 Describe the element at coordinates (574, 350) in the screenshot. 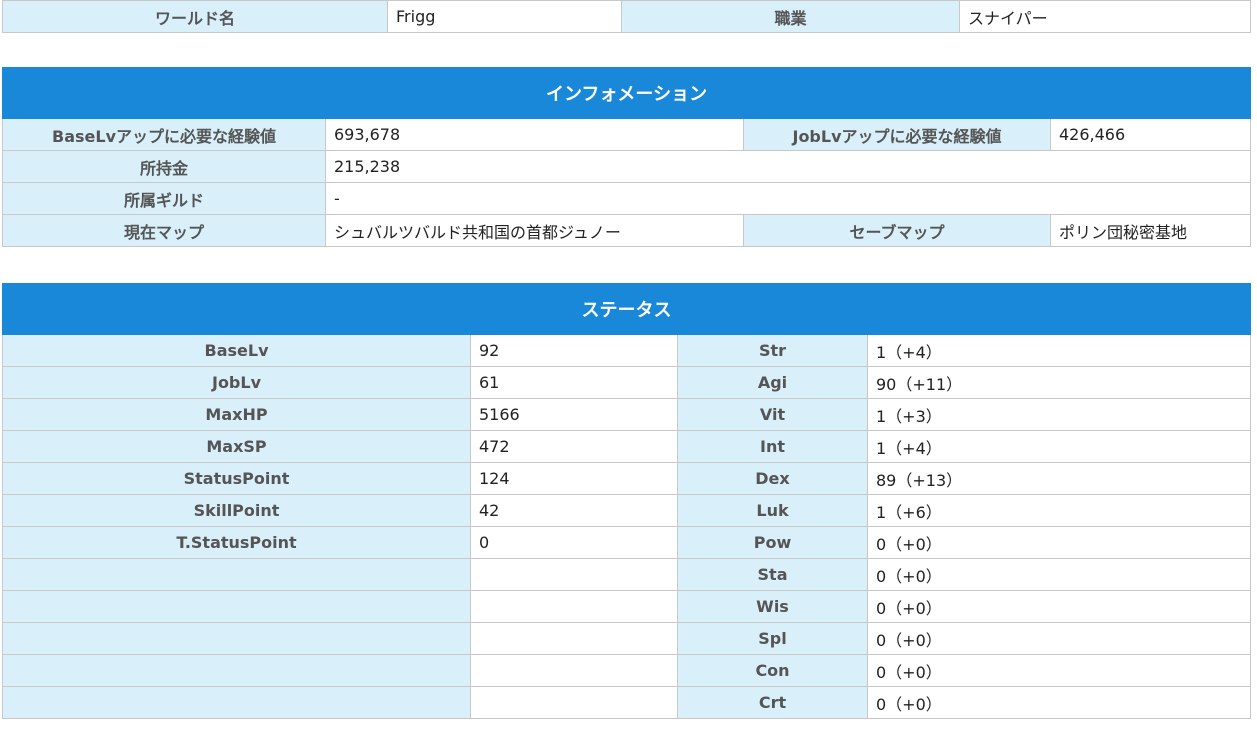

I see `status-left-value: 92` at that location.